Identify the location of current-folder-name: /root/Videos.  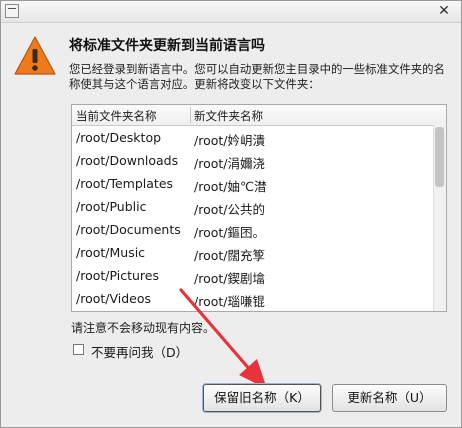
(114, 298).